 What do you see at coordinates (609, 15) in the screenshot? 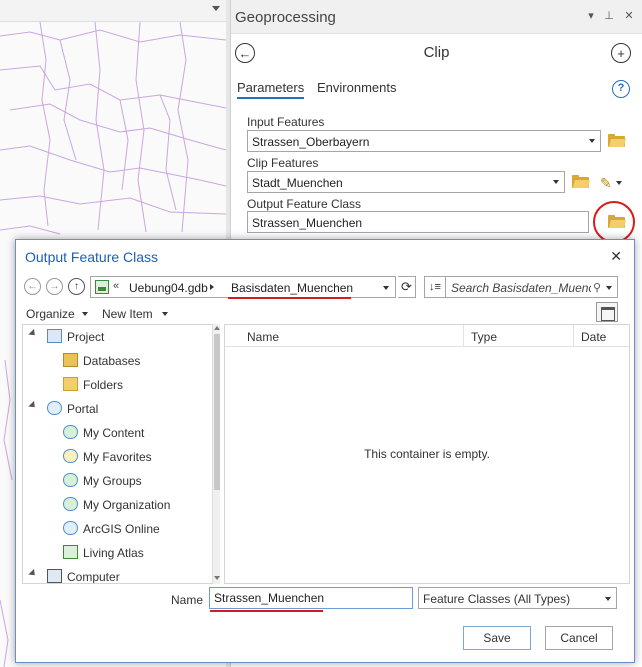
I see `pin-icon: ⊥` at bounding box center [609, 15].